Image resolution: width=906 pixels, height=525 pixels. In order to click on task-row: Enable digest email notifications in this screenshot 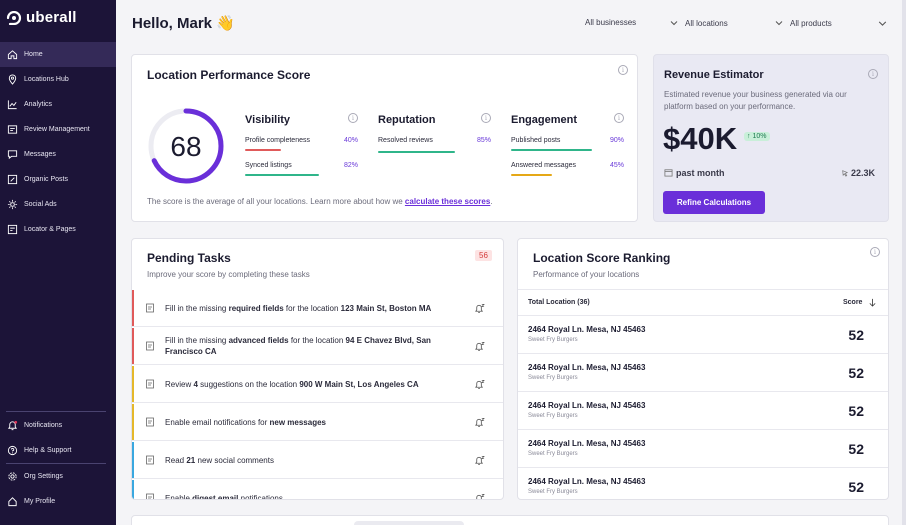, I will do `click(317, 490)`.